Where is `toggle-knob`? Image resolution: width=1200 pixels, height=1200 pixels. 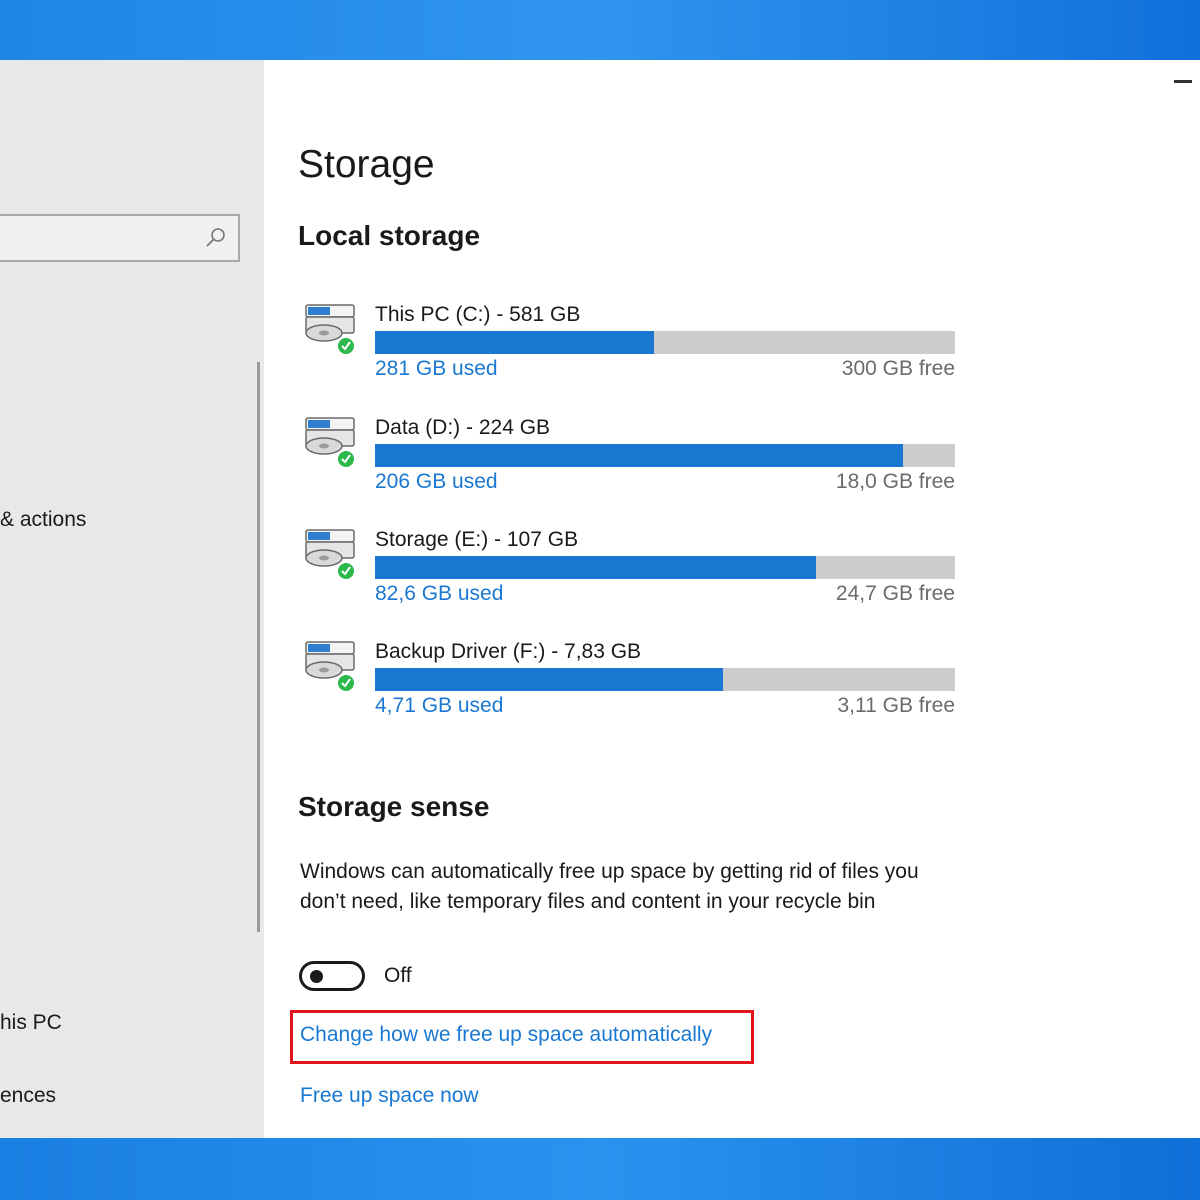
toggle-knob is located at coordinates (316, 976).